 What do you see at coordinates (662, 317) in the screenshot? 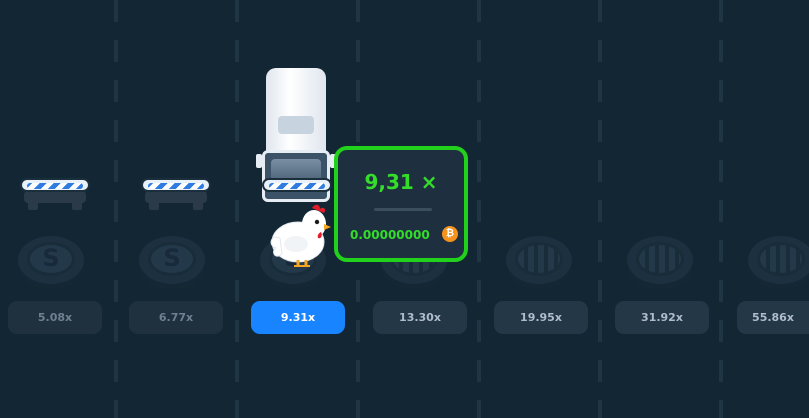
I see `multiplier-chip: 31.92x` at bounding box center [662, 317].